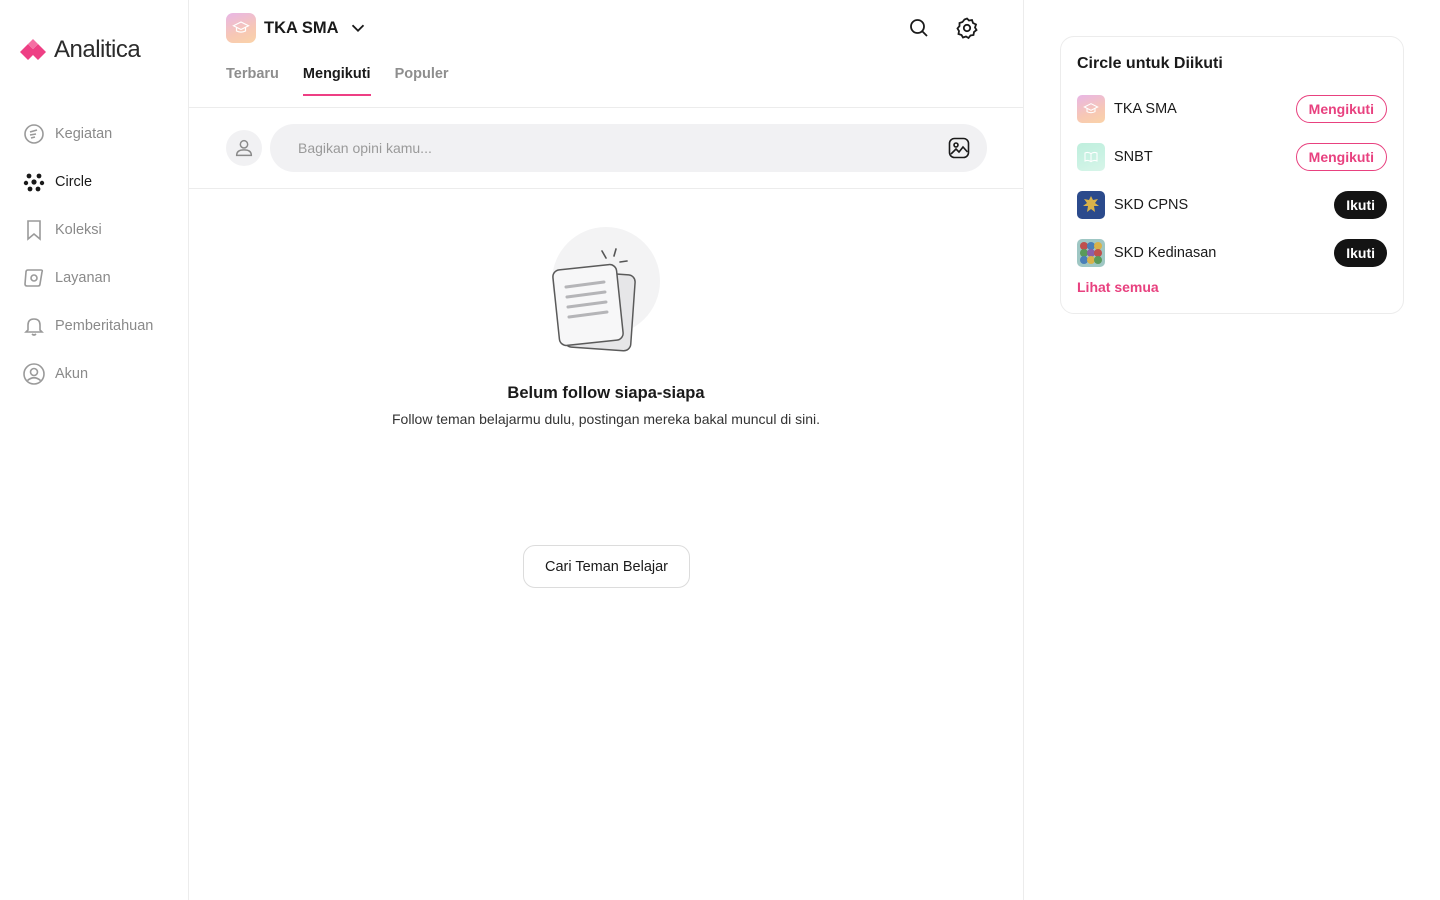 This screenshot has height=900, width=1440. Describe the element at coordinates (83, 278) in the screenshot. I see `sidebar-item-label: Layanan` at that location.